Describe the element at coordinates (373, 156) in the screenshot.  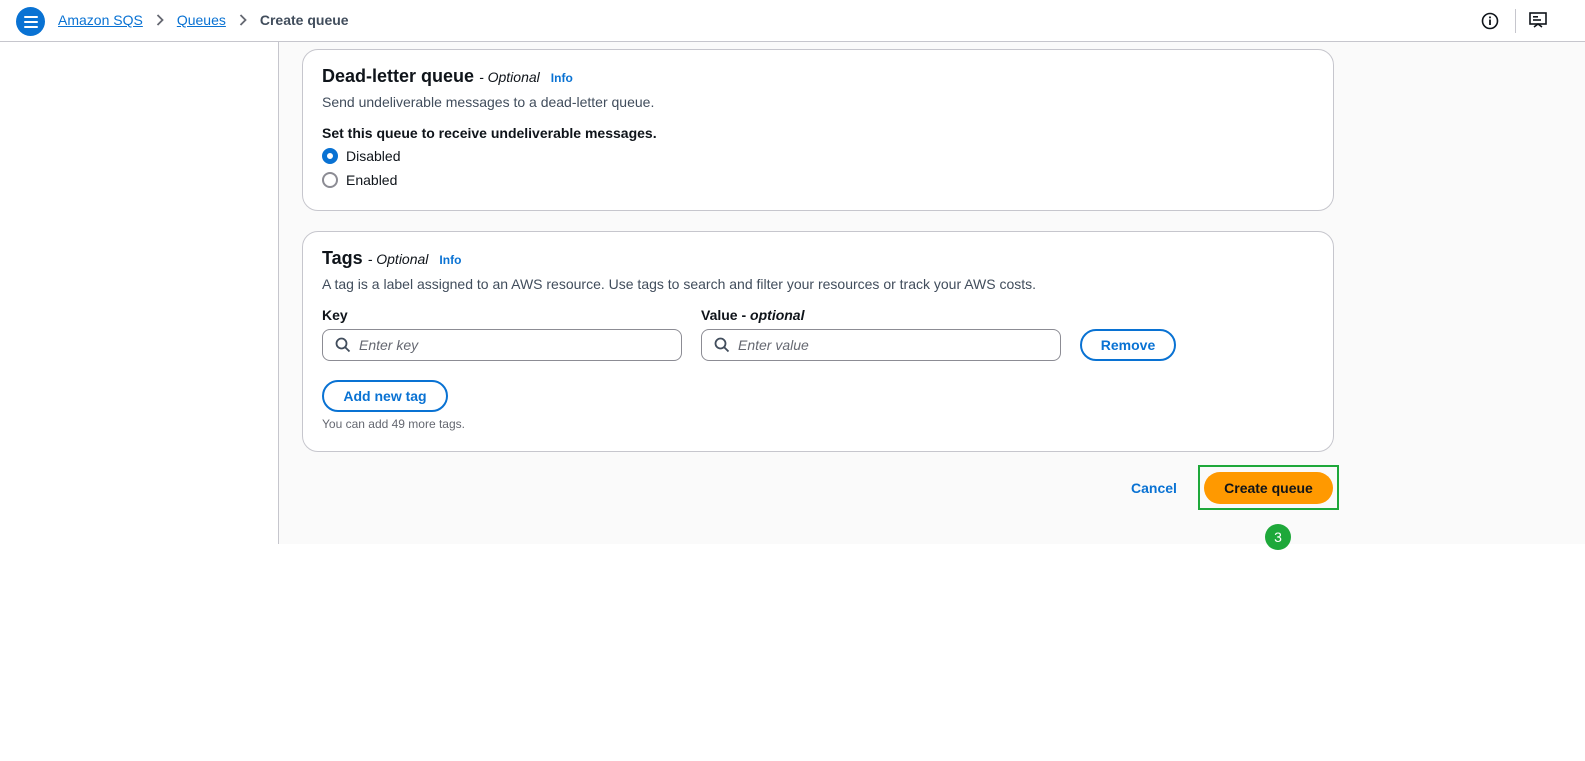
I see `radio-disabled-label: Disabled` at that location.